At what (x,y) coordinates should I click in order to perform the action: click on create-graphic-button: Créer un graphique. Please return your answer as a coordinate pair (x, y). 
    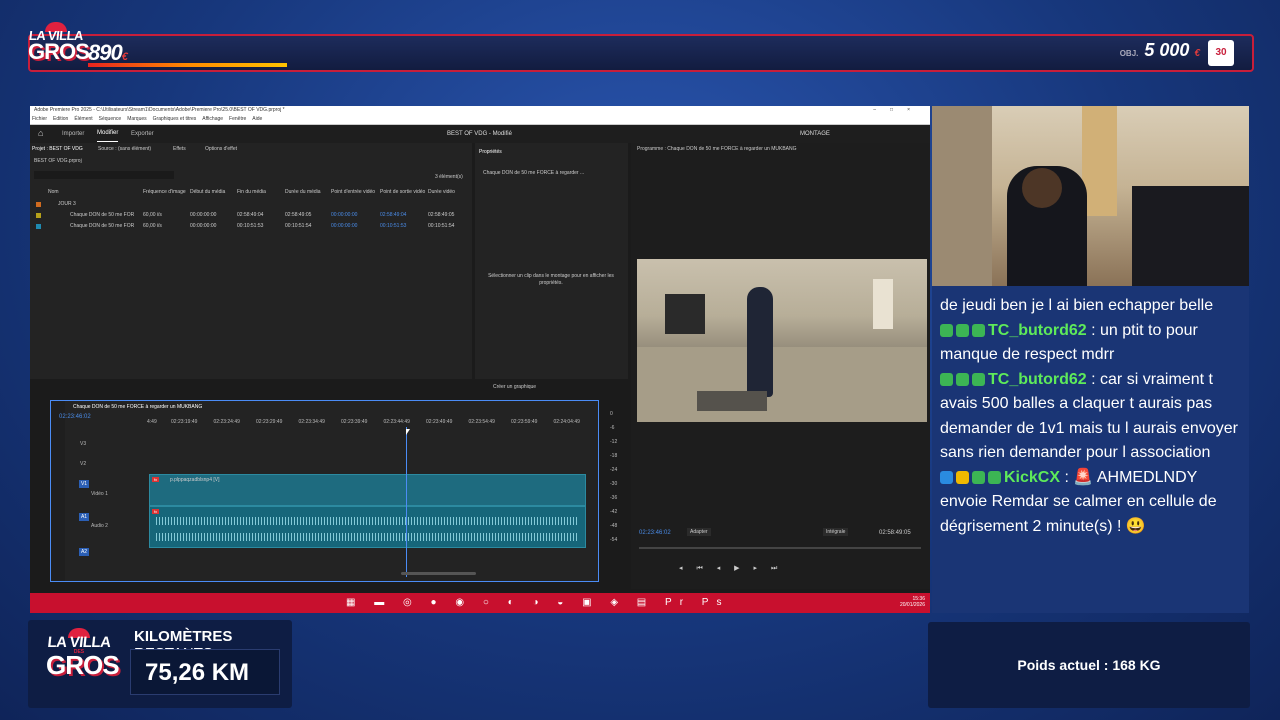
    Looking at the image, I should click on (514, 387).